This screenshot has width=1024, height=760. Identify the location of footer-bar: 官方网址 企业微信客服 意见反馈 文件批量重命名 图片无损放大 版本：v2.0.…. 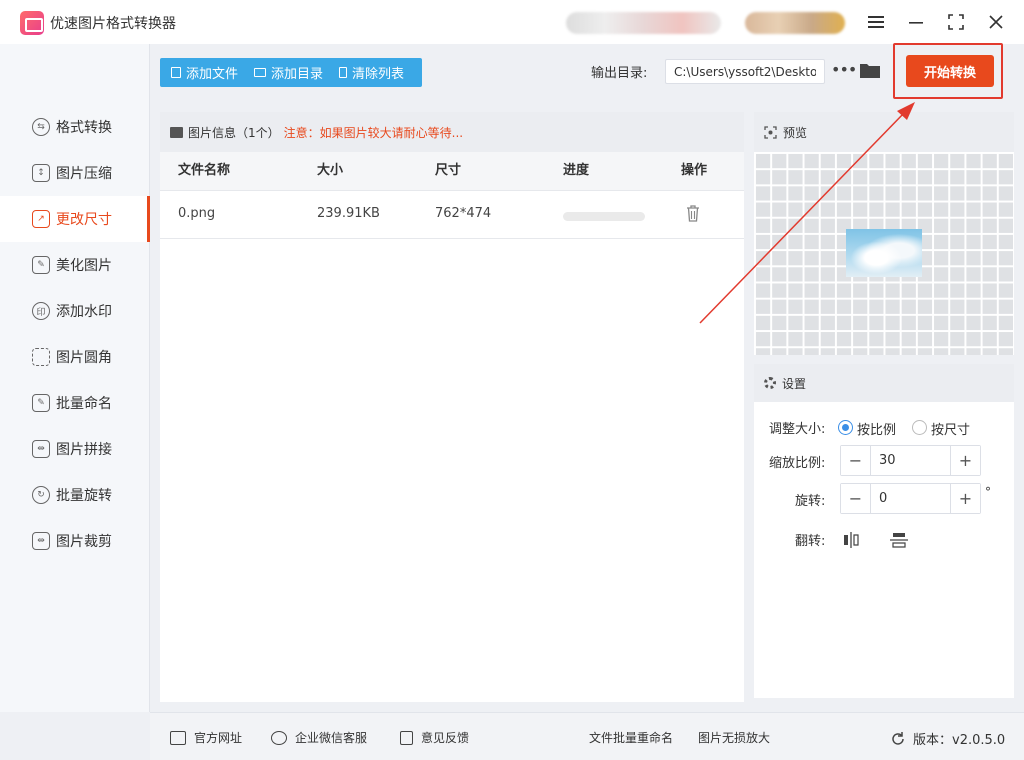
(587, 736).